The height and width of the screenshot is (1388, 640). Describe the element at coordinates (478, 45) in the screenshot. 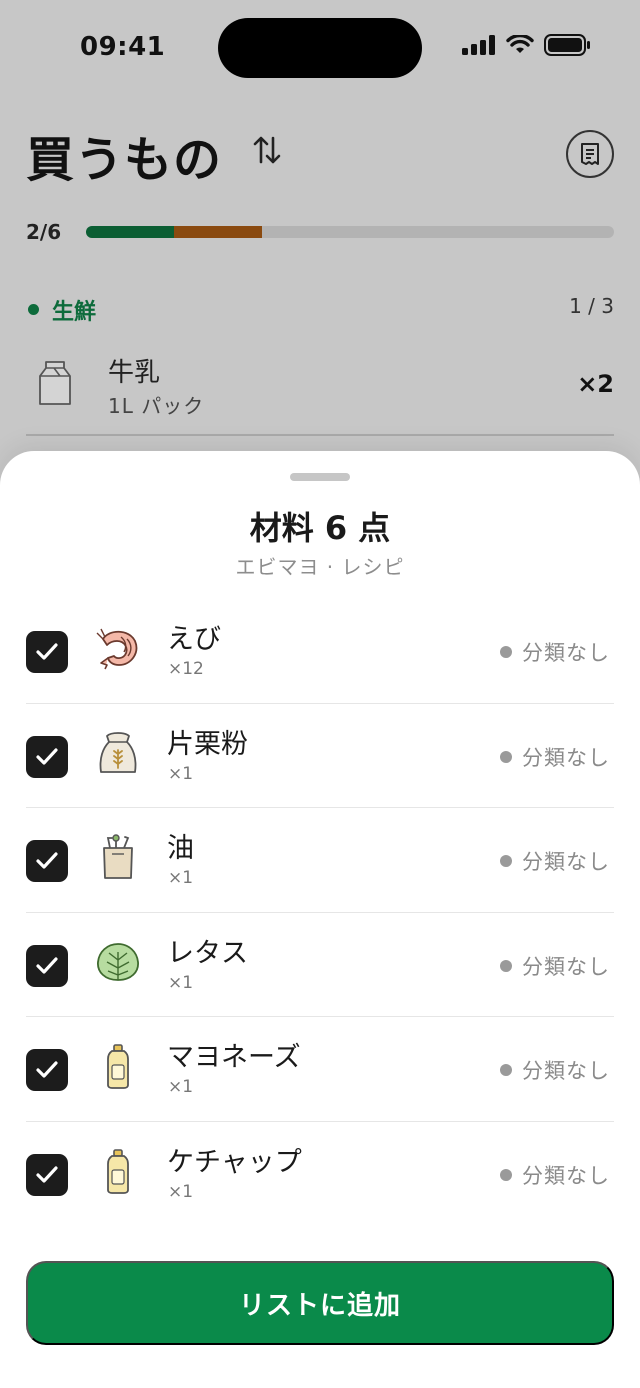

I see `cellular-signal-icon` at that location.